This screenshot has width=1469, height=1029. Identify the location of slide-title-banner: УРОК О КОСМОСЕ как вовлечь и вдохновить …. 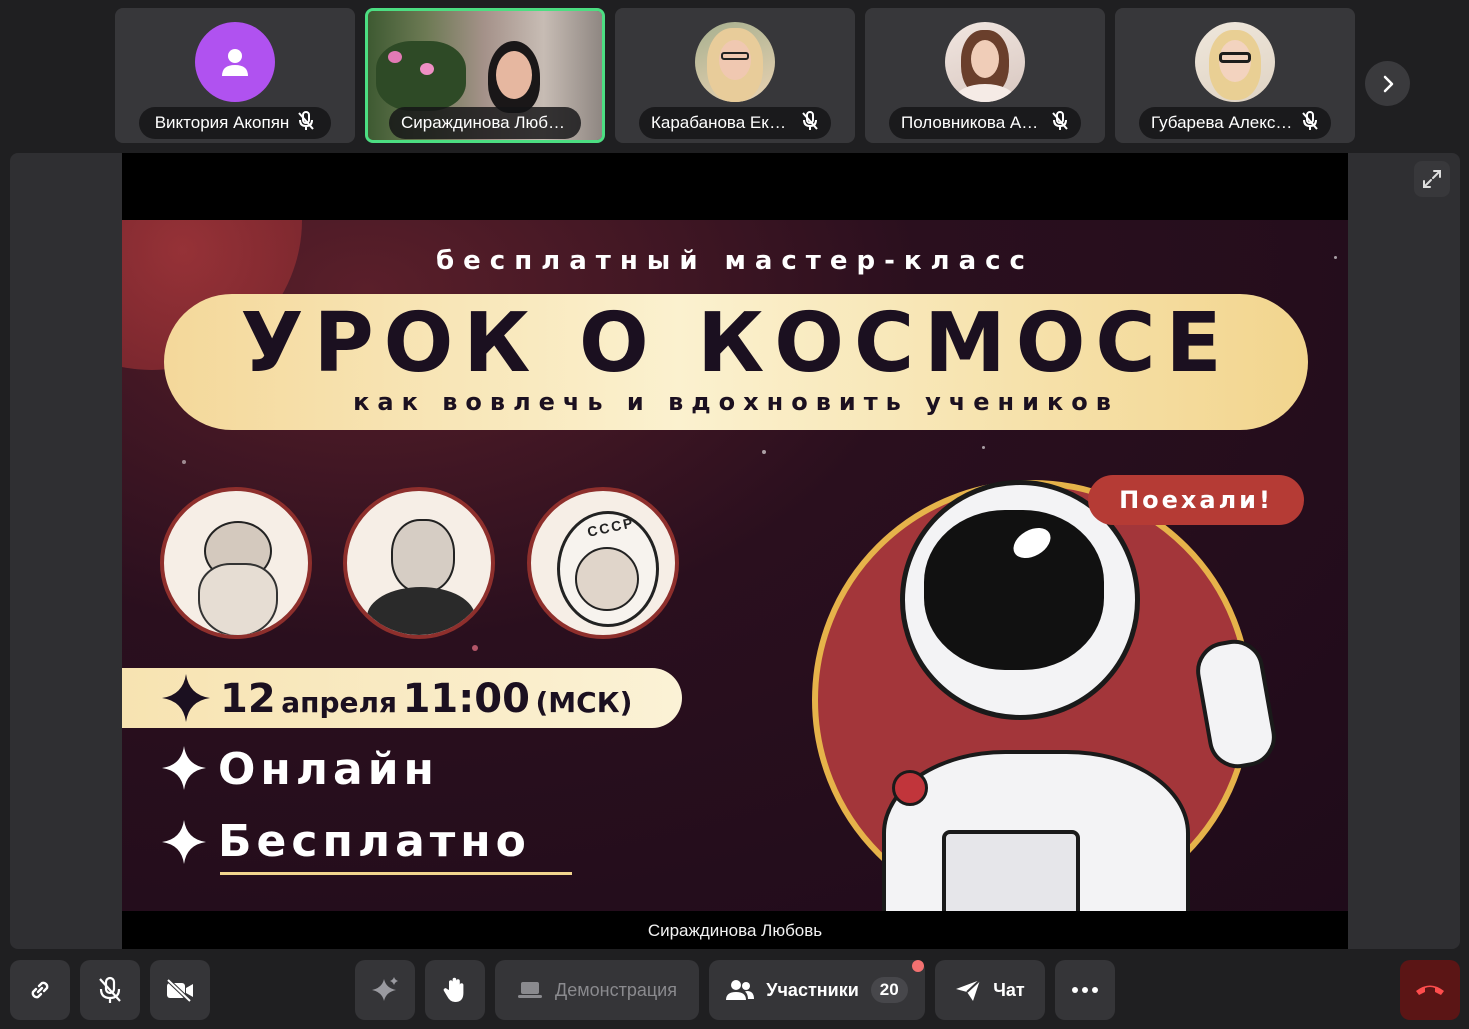
(736, 362).